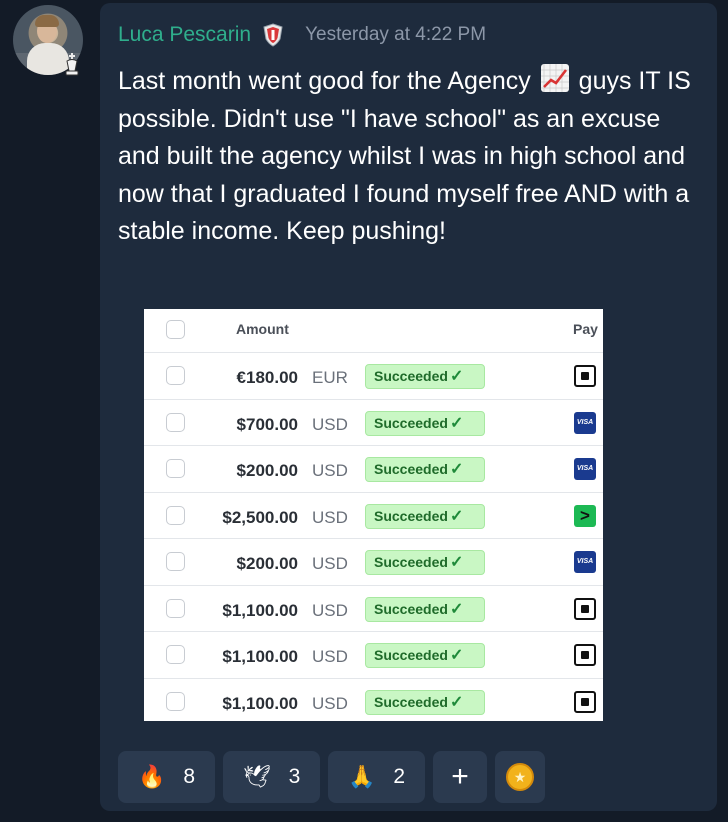  I want to click on message-timestamp: Yesterday at 4:22 PM, so click(396, 34).